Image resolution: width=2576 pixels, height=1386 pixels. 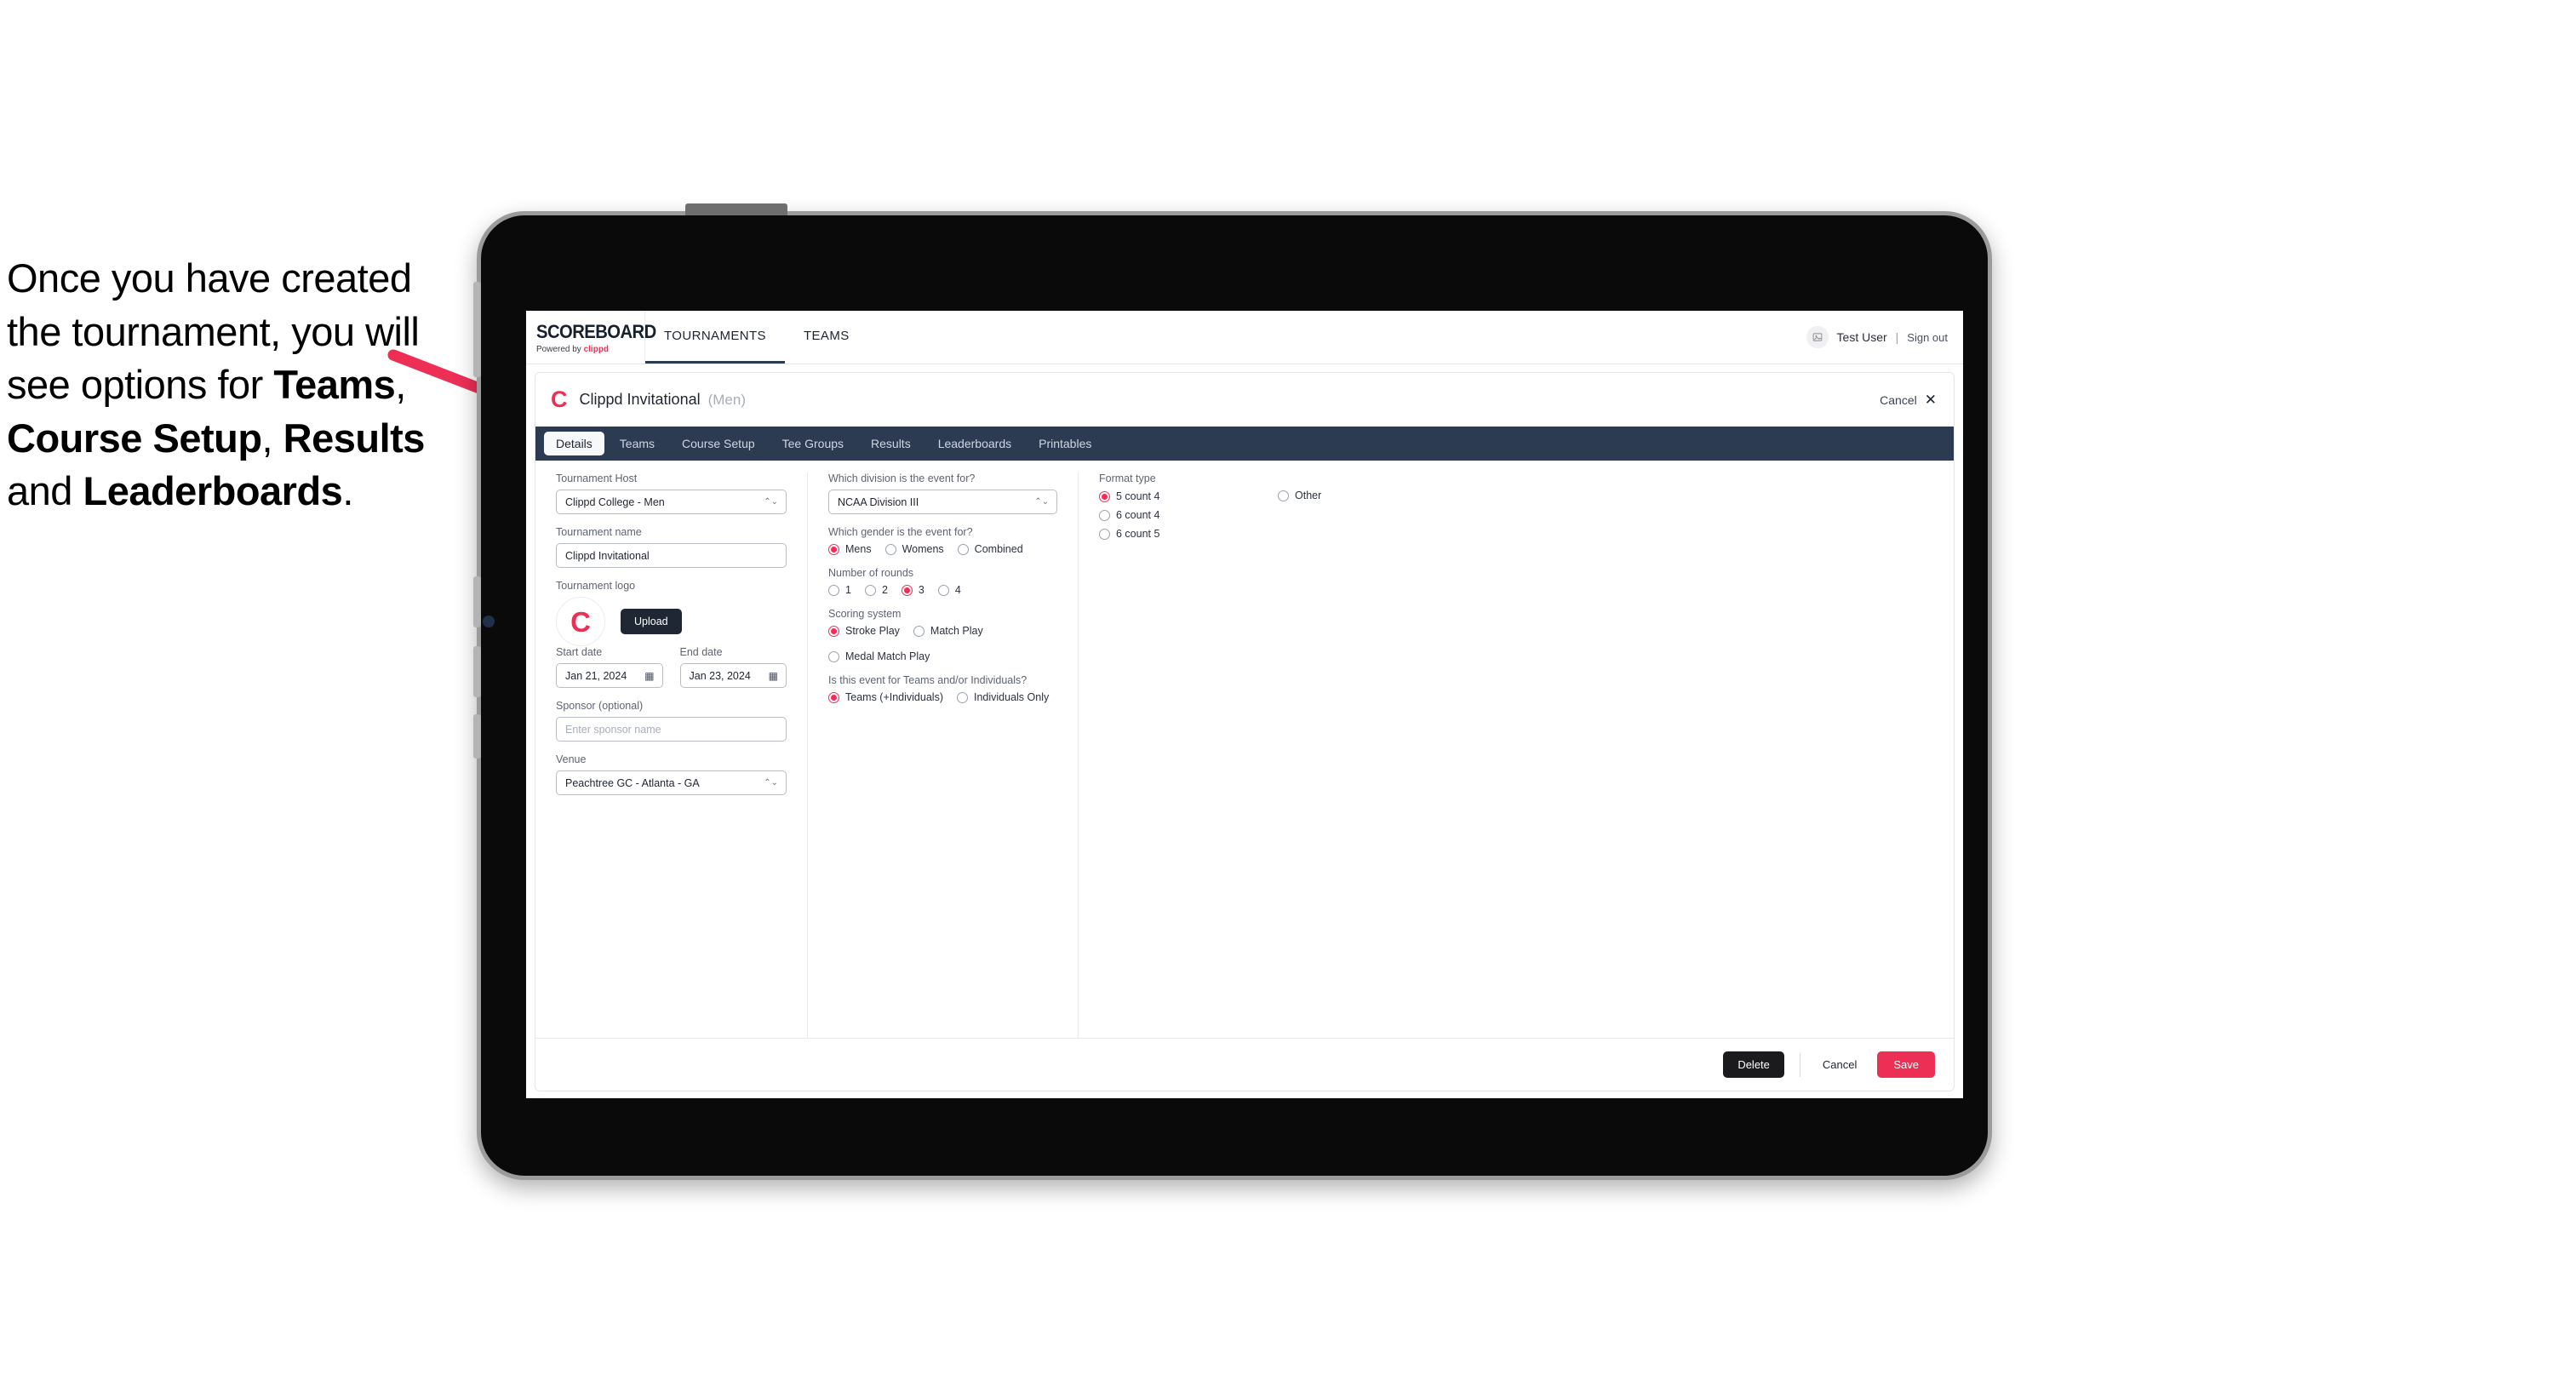 What do you see at coordinates (718, 443) in the screenshot?
I see `tab-course-setup: Course Setup` at bounding box center [718, 443].